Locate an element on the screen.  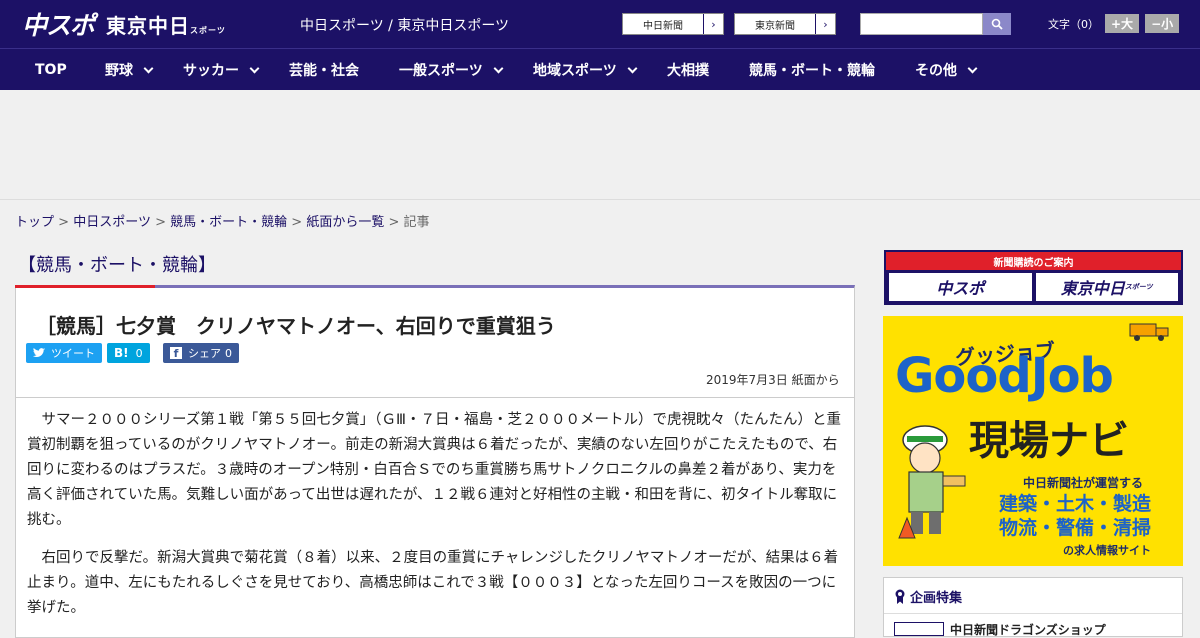
nav-item-label: 大相撲 is located at coordinates (688, 71).